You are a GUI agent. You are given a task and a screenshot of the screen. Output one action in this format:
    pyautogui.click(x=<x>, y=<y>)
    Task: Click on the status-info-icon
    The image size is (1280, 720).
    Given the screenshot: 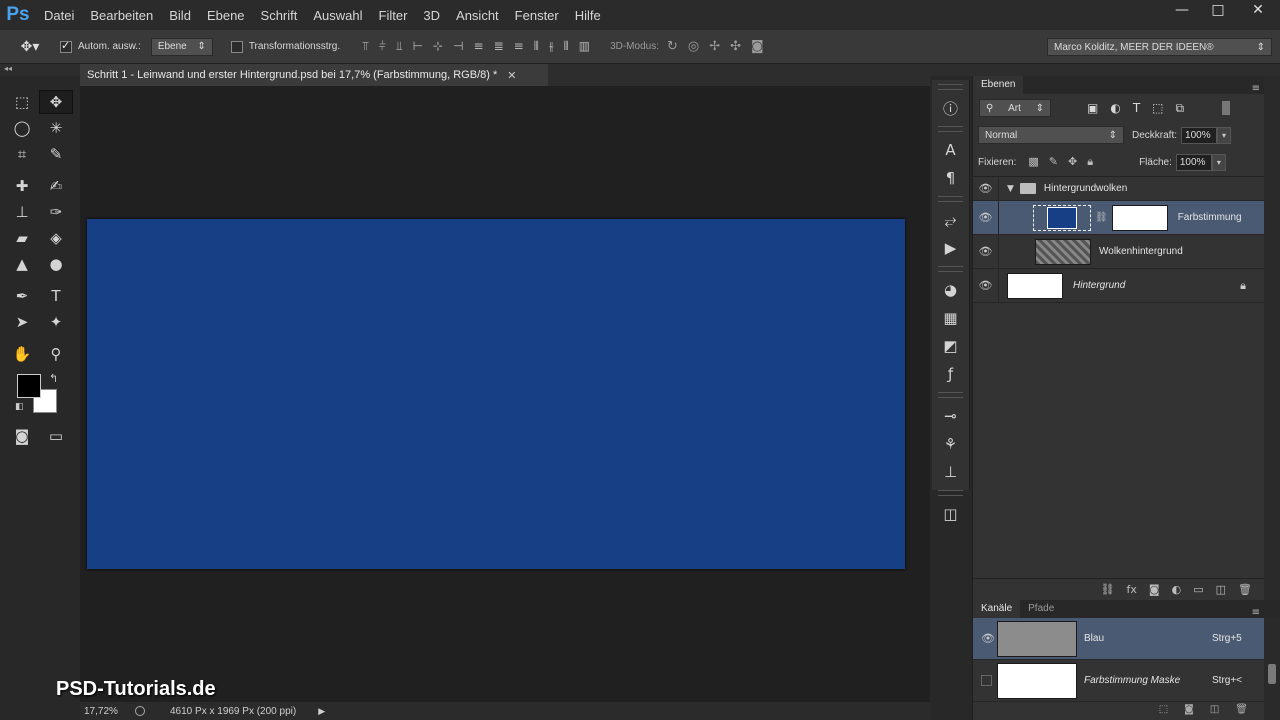 What is the action you would take?
    pyautogui.click(x=140, y=711)
    